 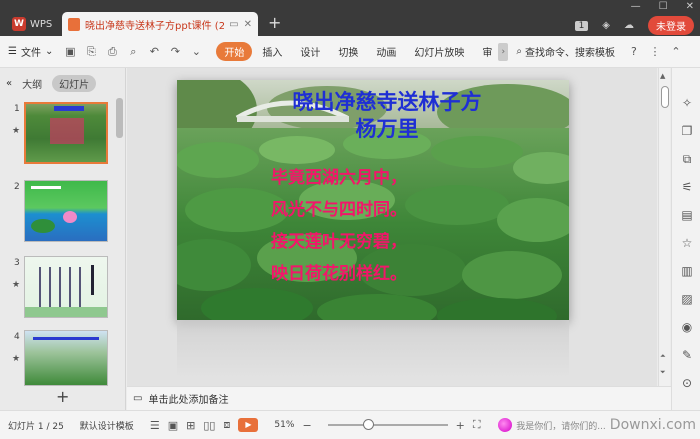 I want to click on zoom-slider-handle, so click(x=369, y=424).